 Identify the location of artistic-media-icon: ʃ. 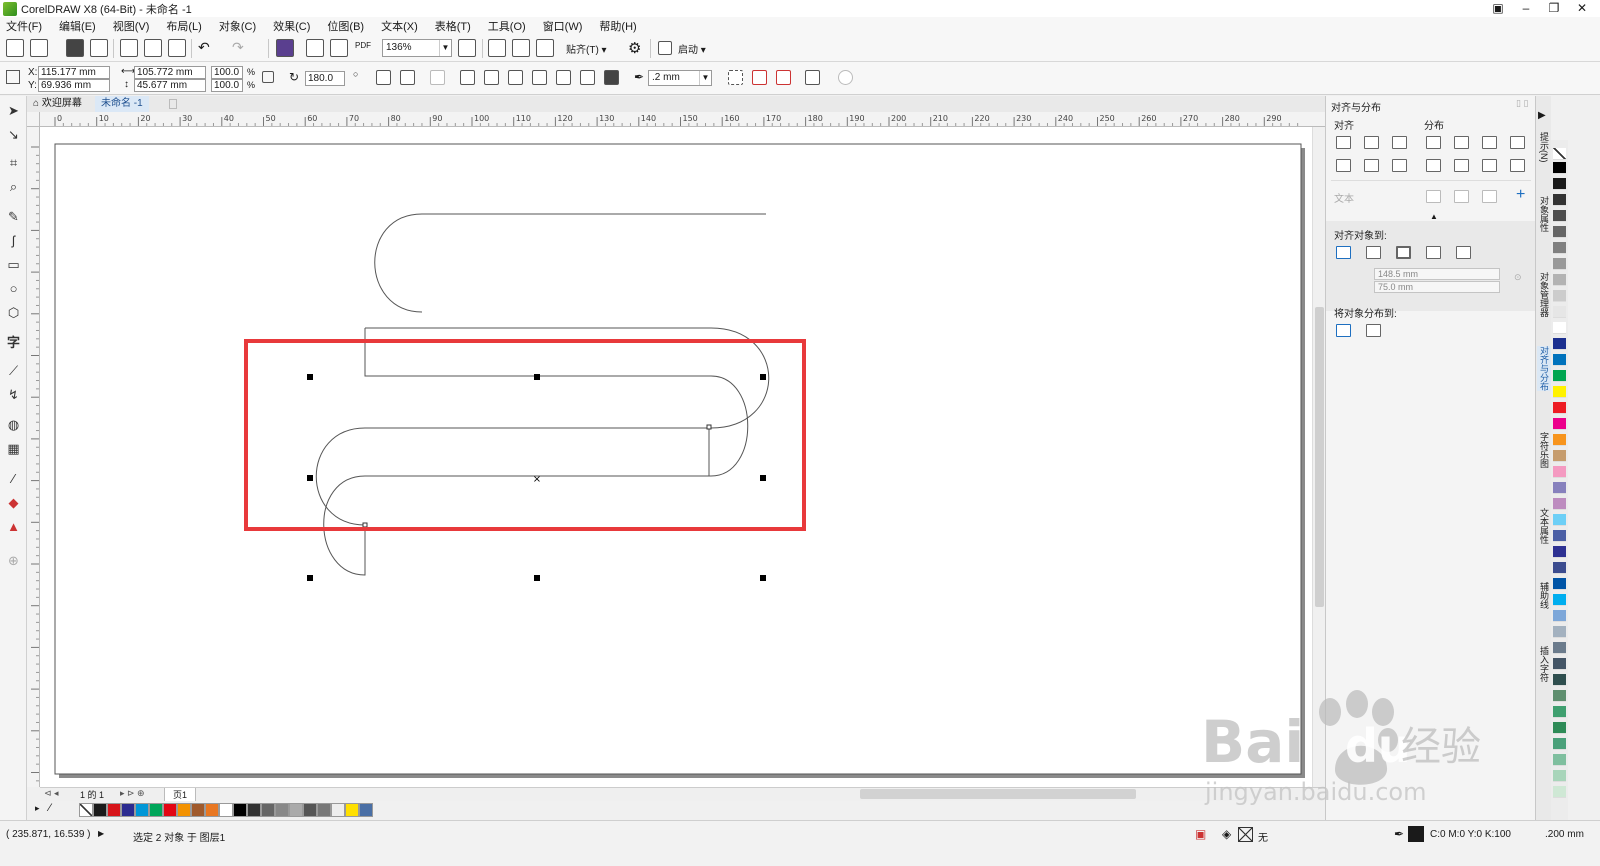
(13, 240).